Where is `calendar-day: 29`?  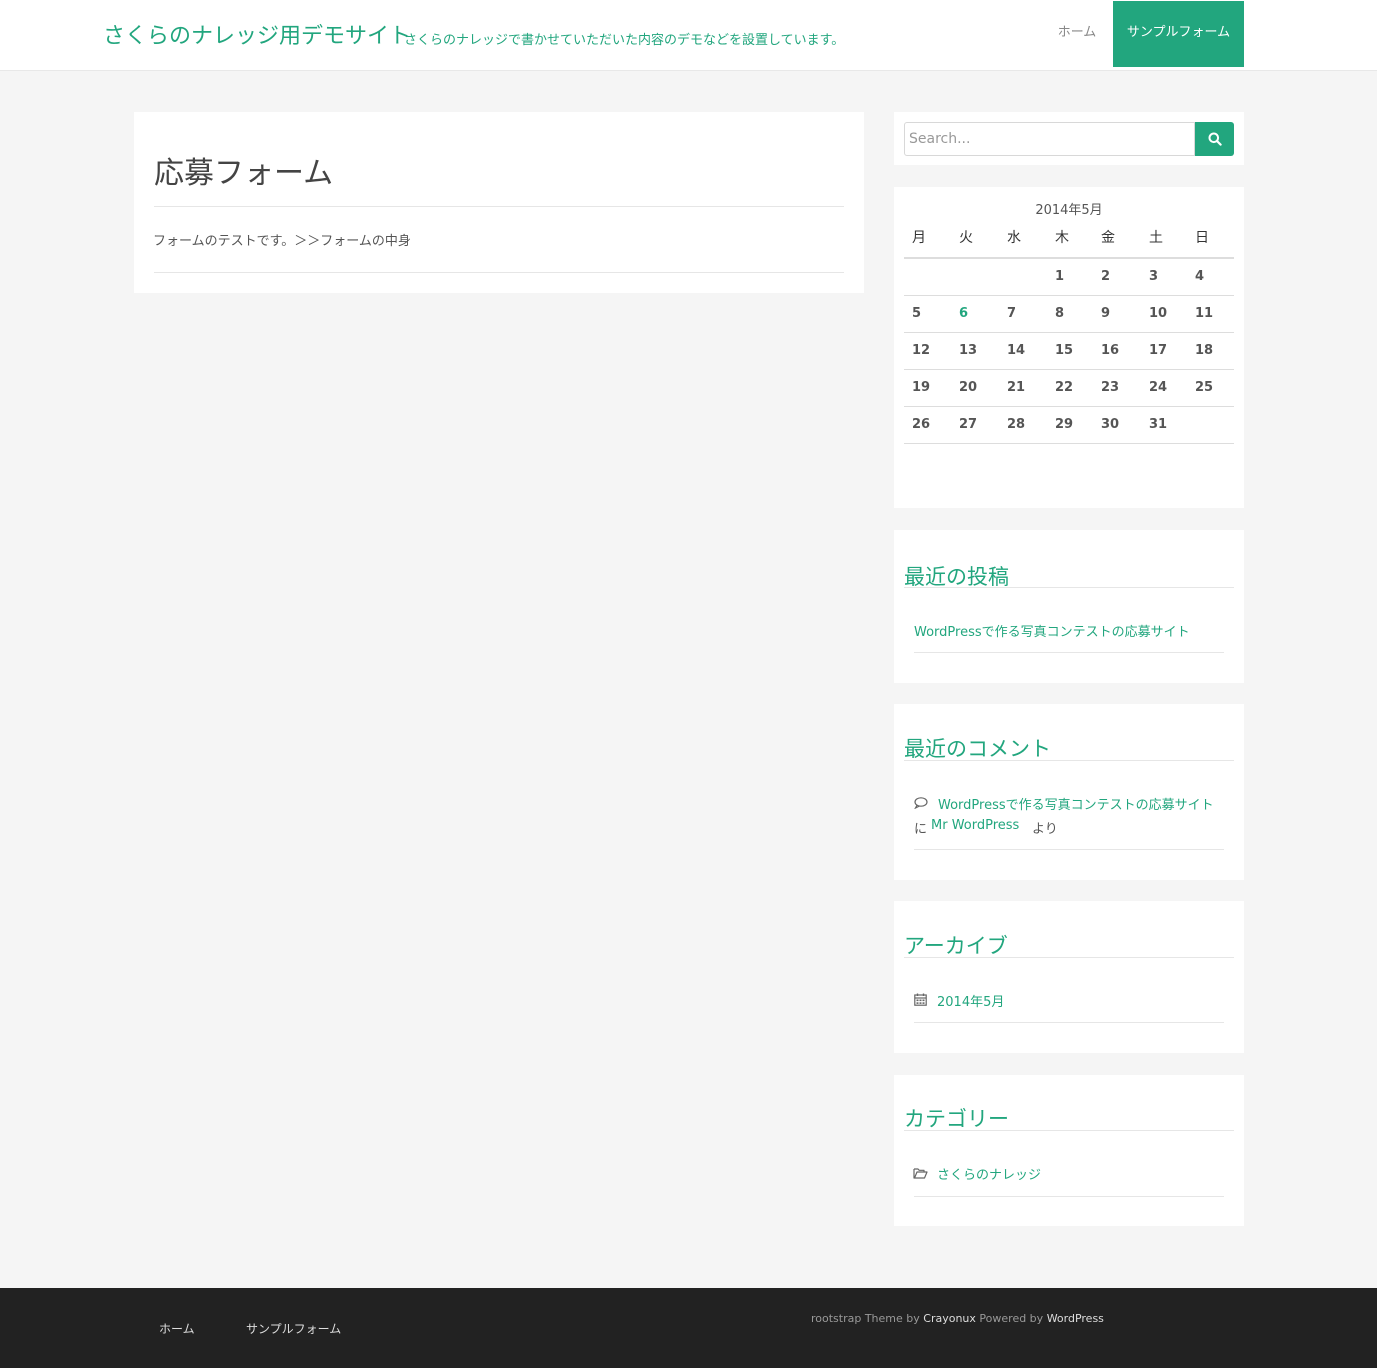 calendar-day: 29 is located at coordinates (1064, 424).